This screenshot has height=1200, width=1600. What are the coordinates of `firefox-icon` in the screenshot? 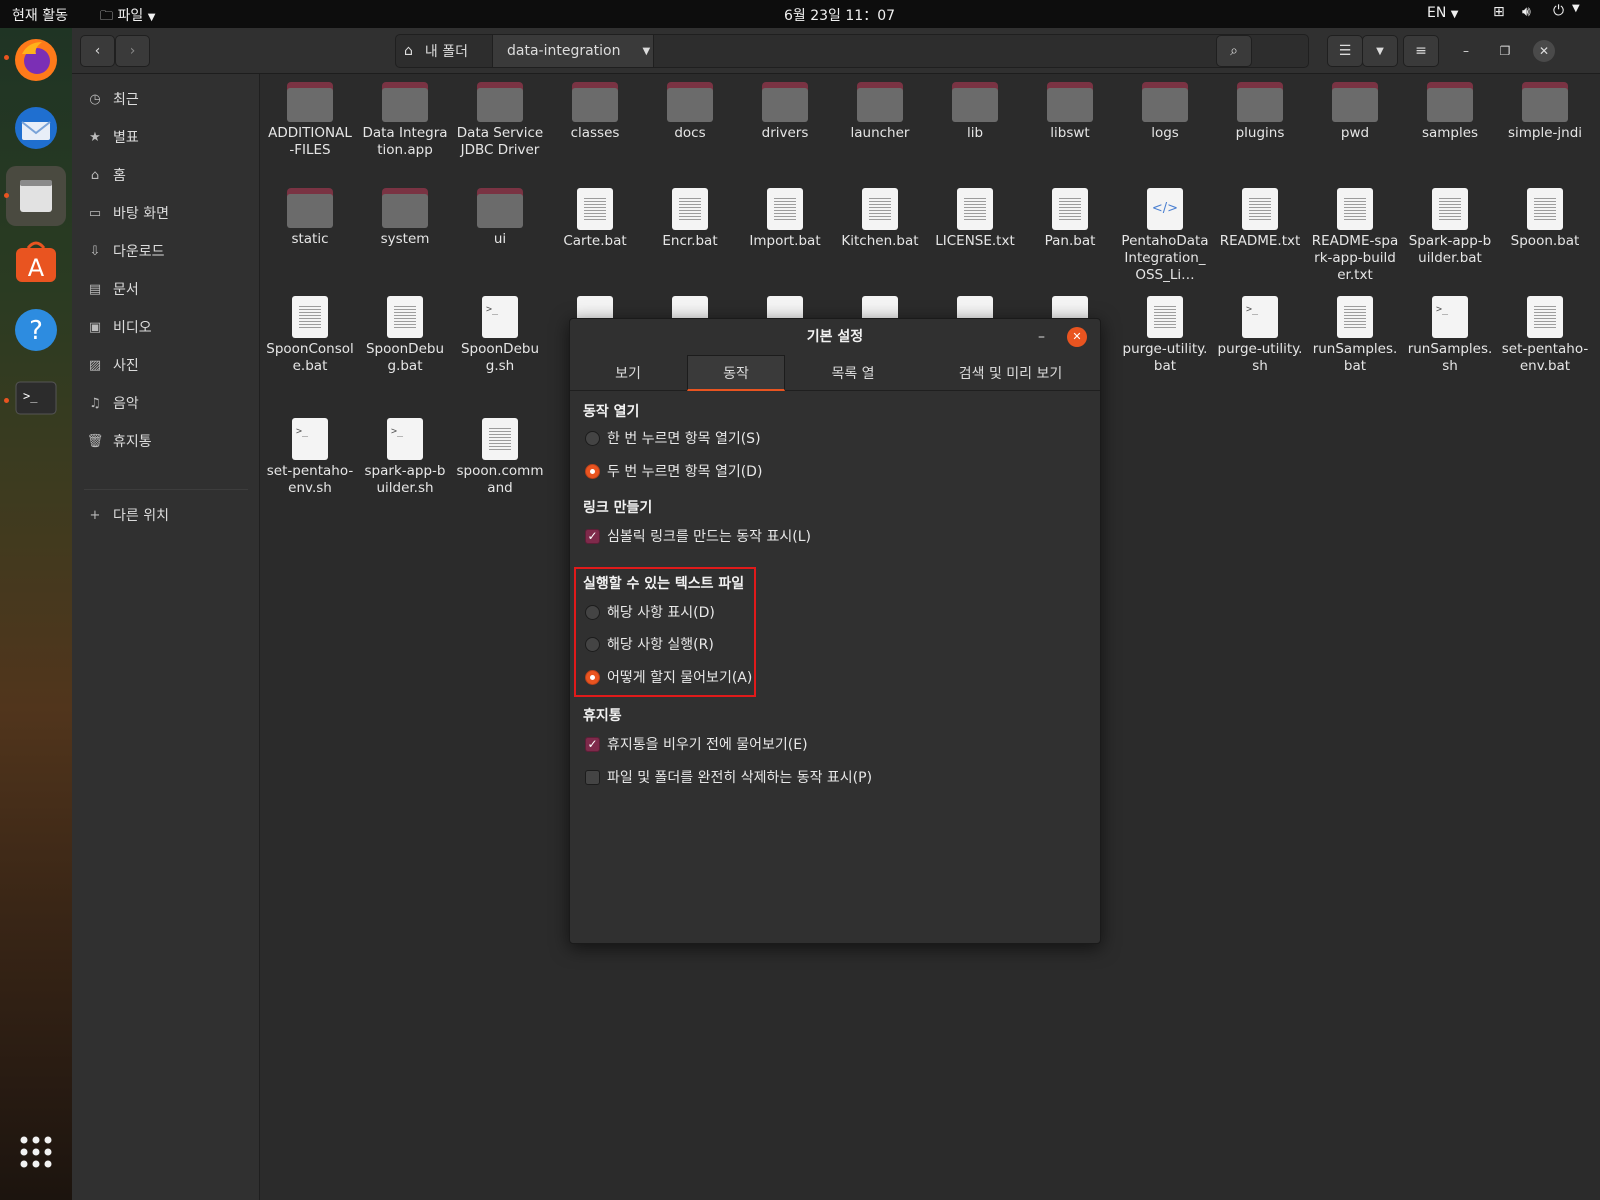 It's located at (36, 60).